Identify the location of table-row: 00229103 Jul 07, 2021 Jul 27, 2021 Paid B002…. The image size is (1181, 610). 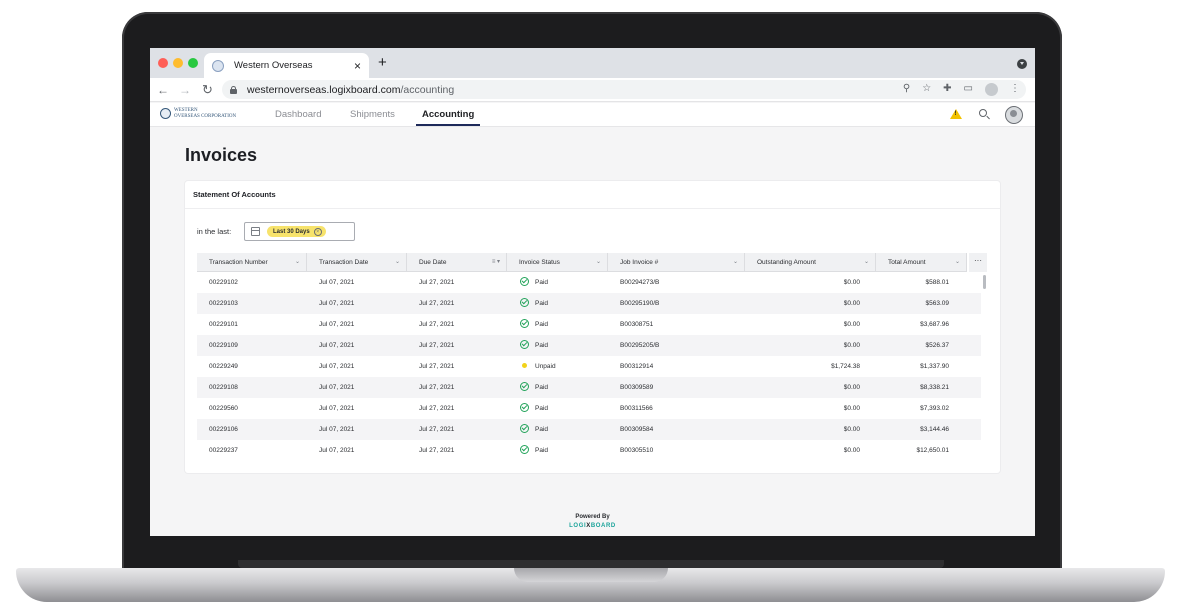
(589, 303).